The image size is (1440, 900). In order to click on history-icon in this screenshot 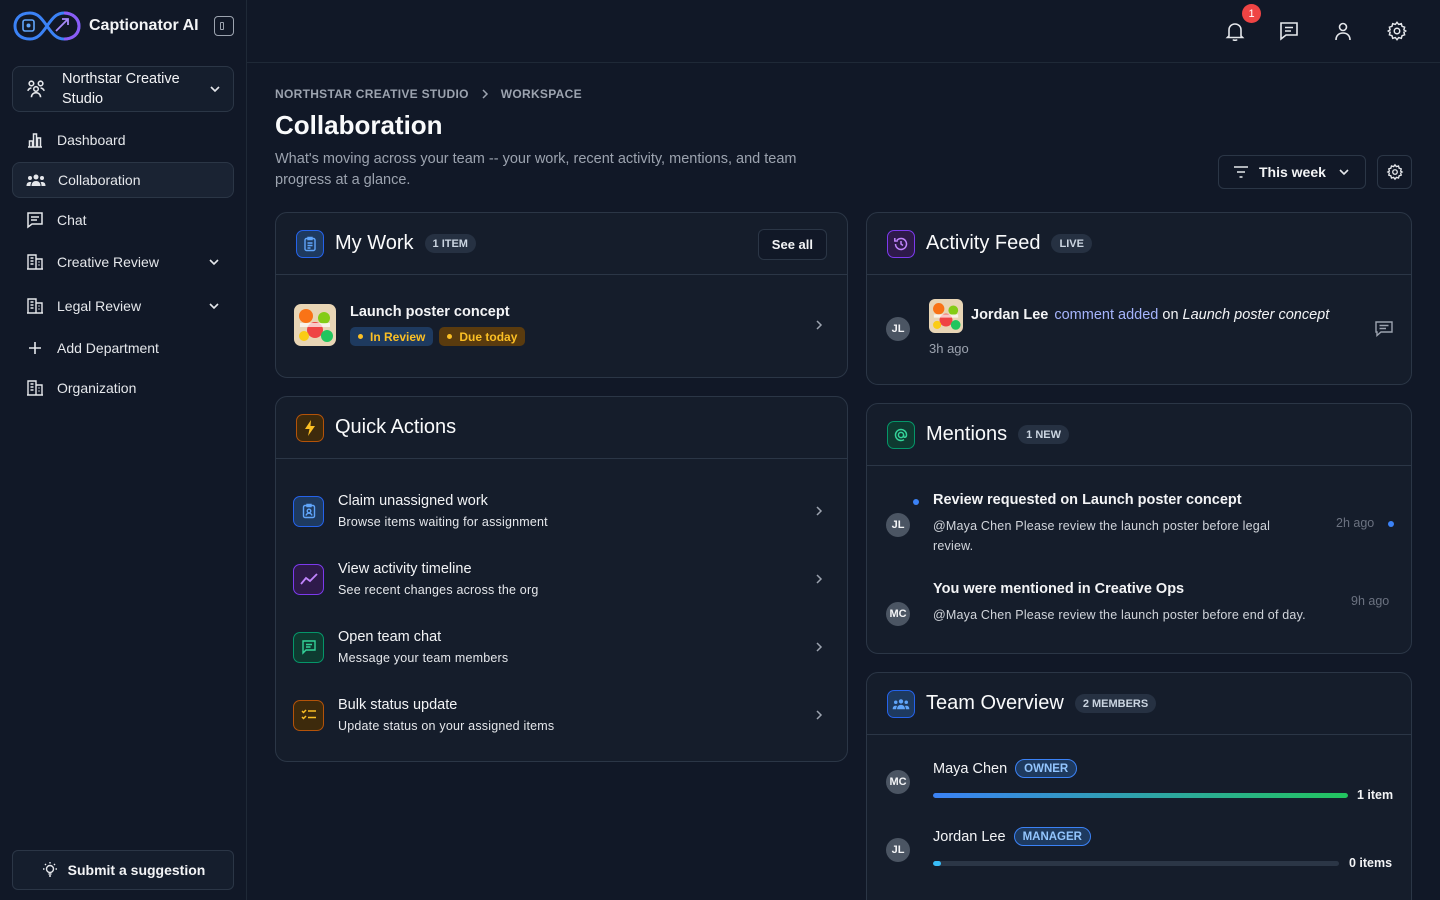, I will do `click(901, 243)`.